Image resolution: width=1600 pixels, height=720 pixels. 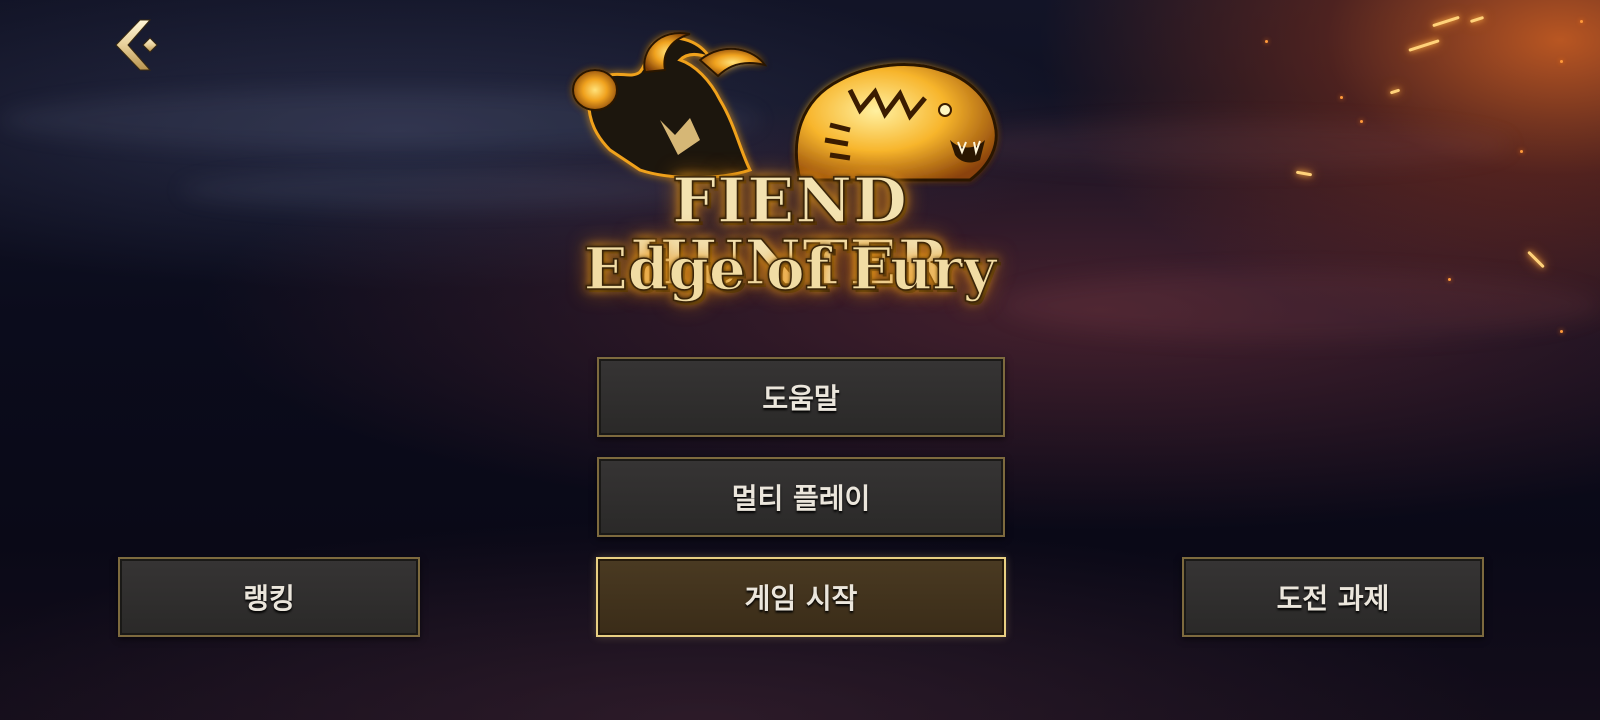 I want to click on game-subtitle: Edge of Fury, so click(x=790, y=269).